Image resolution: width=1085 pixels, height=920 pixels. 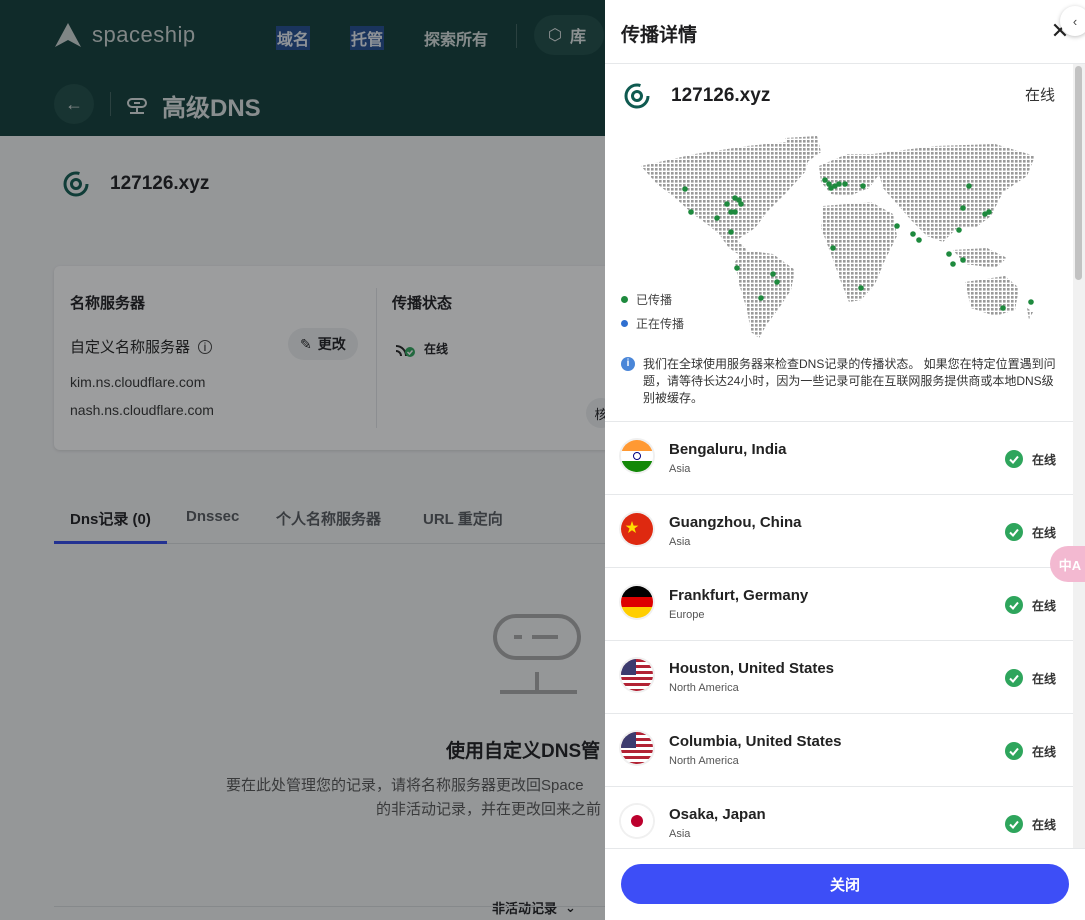 I want to click on location-name: Osaka, Japan, so click(x=717, y=814).